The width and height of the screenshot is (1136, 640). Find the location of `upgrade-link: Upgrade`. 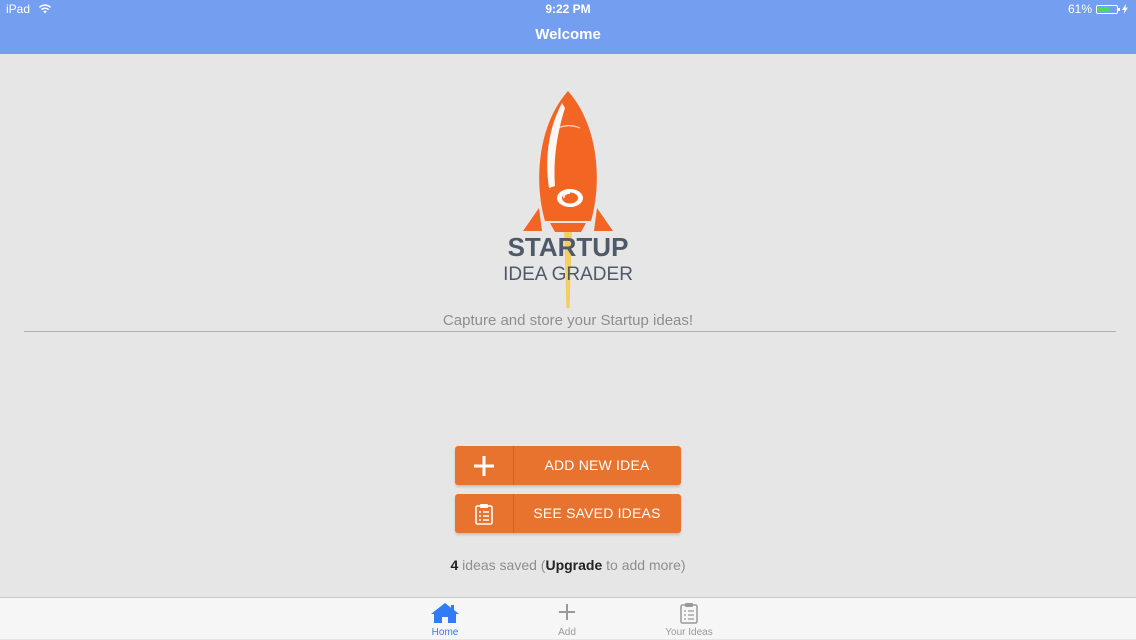

upgrade-link: Upgrade is located at coordinates (573, 565).